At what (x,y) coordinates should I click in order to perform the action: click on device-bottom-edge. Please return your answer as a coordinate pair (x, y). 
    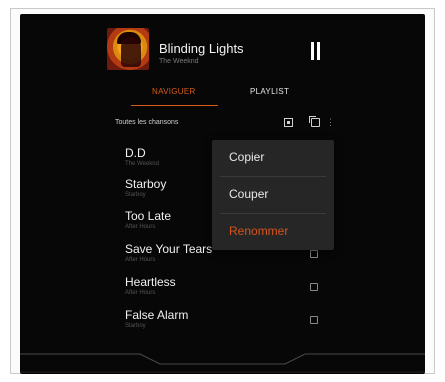
    Looking at the image, I should click on (222, 360).